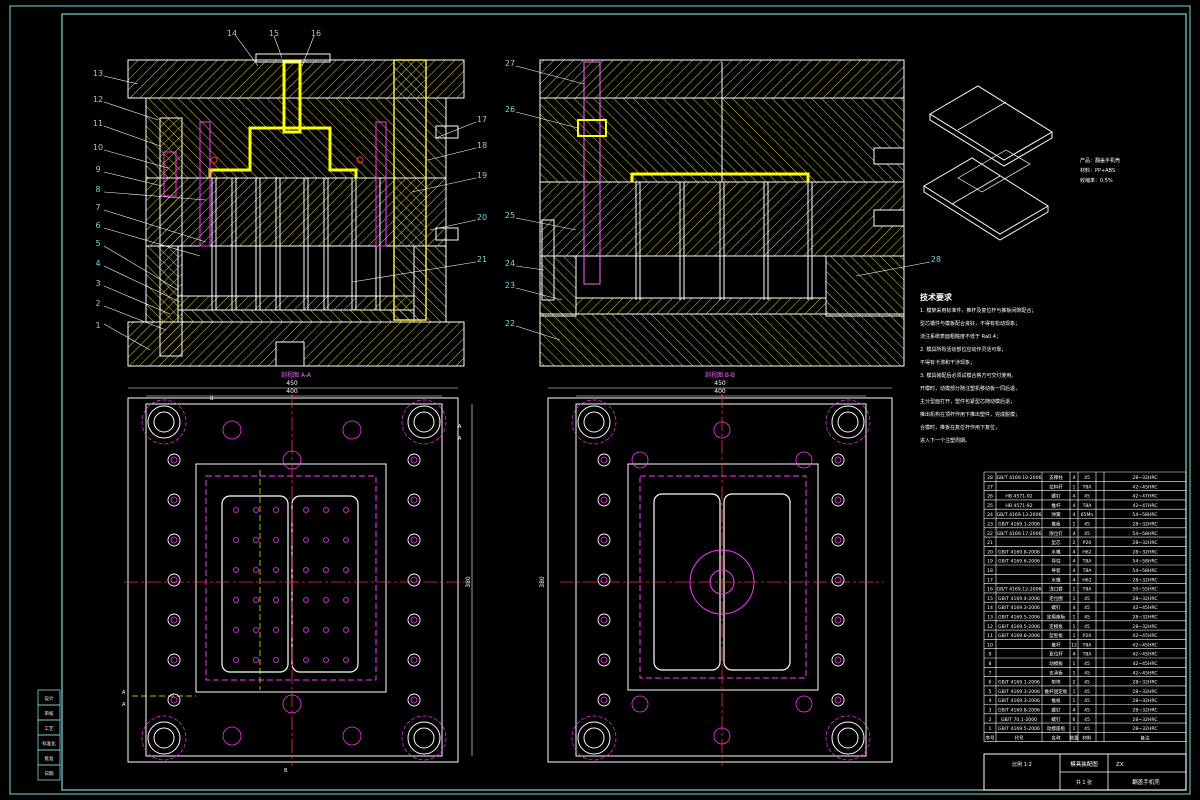  What do you see at coordinates (970, 414) in the screenshot?
I see `tech-line: 推出机构在顶杆作用下推出塑件，完成脱模；` at bounding box center [970, 414].